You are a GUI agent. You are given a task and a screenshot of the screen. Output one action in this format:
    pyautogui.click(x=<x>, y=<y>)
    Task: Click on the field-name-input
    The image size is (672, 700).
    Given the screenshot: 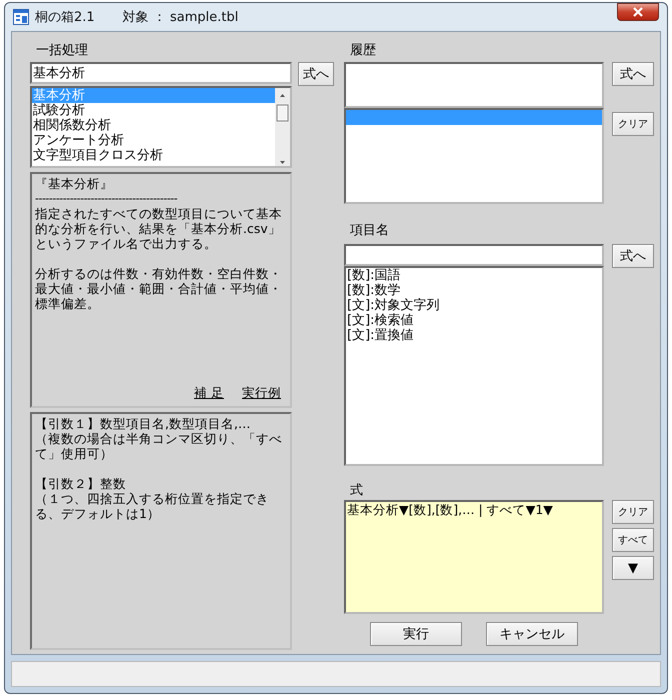 What is the action you would take?
    pyautogui.click(x=474, y=255)
    